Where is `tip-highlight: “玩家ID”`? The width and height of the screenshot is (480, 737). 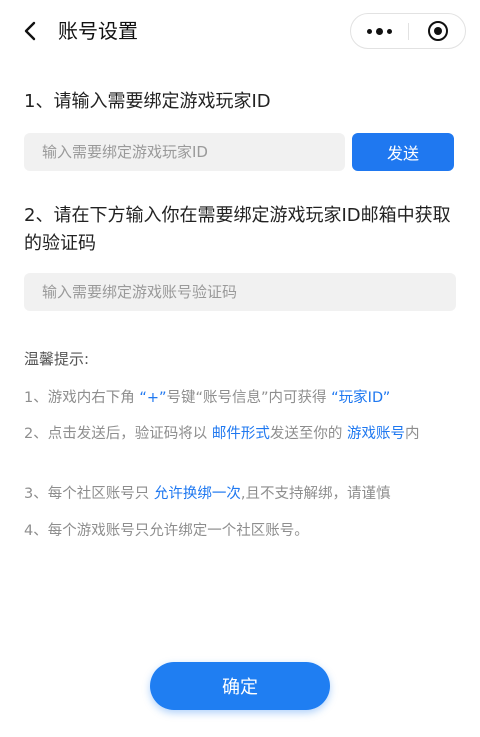 tip-highlight: “玩家ID” is located at coordinates (361, 398).